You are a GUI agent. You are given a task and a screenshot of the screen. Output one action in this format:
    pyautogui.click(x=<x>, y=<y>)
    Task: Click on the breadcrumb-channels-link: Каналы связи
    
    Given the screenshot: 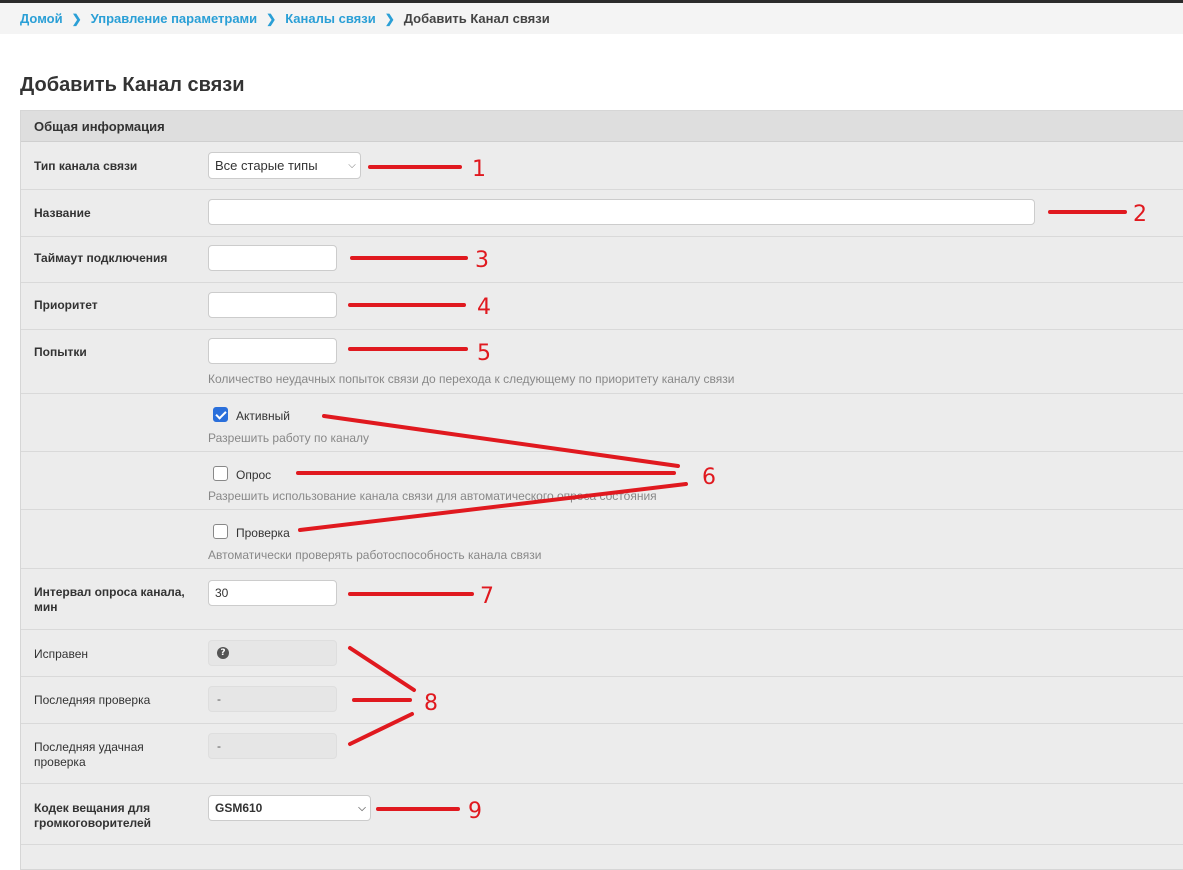 What is the action you would take?
    pyautogui.click(x=330, y=18)
    